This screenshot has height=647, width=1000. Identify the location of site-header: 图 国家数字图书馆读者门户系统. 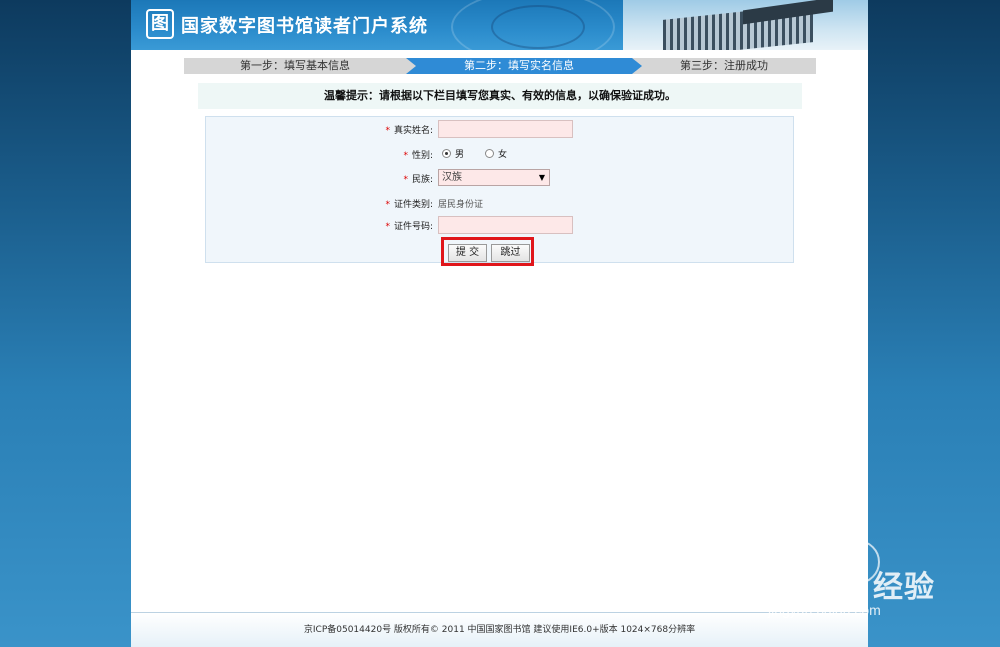
(499, 25).